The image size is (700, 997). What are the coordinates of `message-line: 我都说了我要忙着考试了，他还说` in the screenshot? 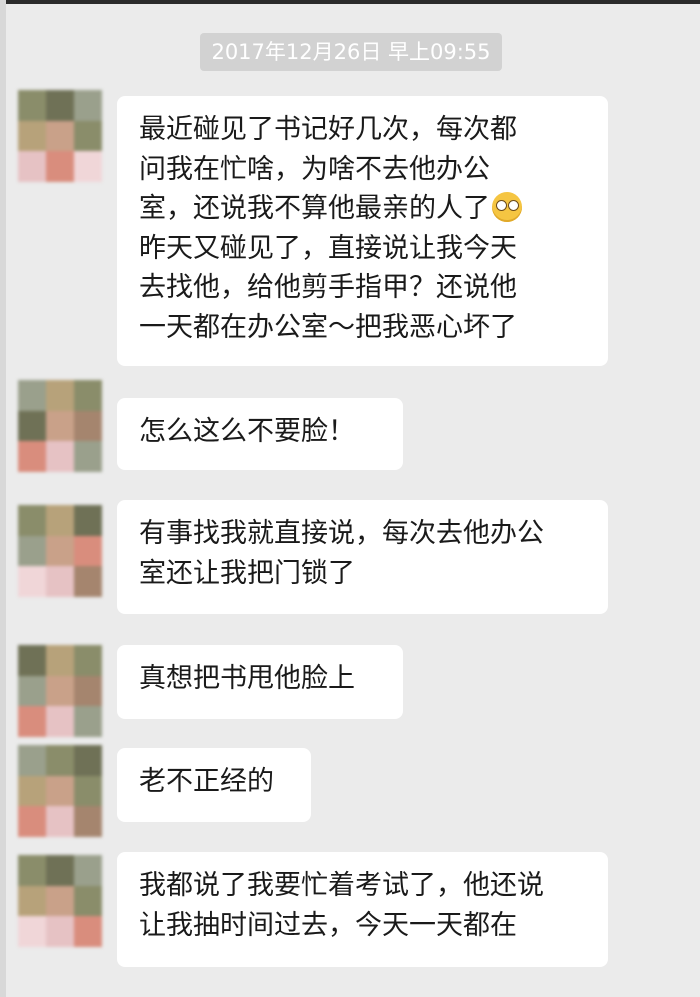 It's located at (341, 885).